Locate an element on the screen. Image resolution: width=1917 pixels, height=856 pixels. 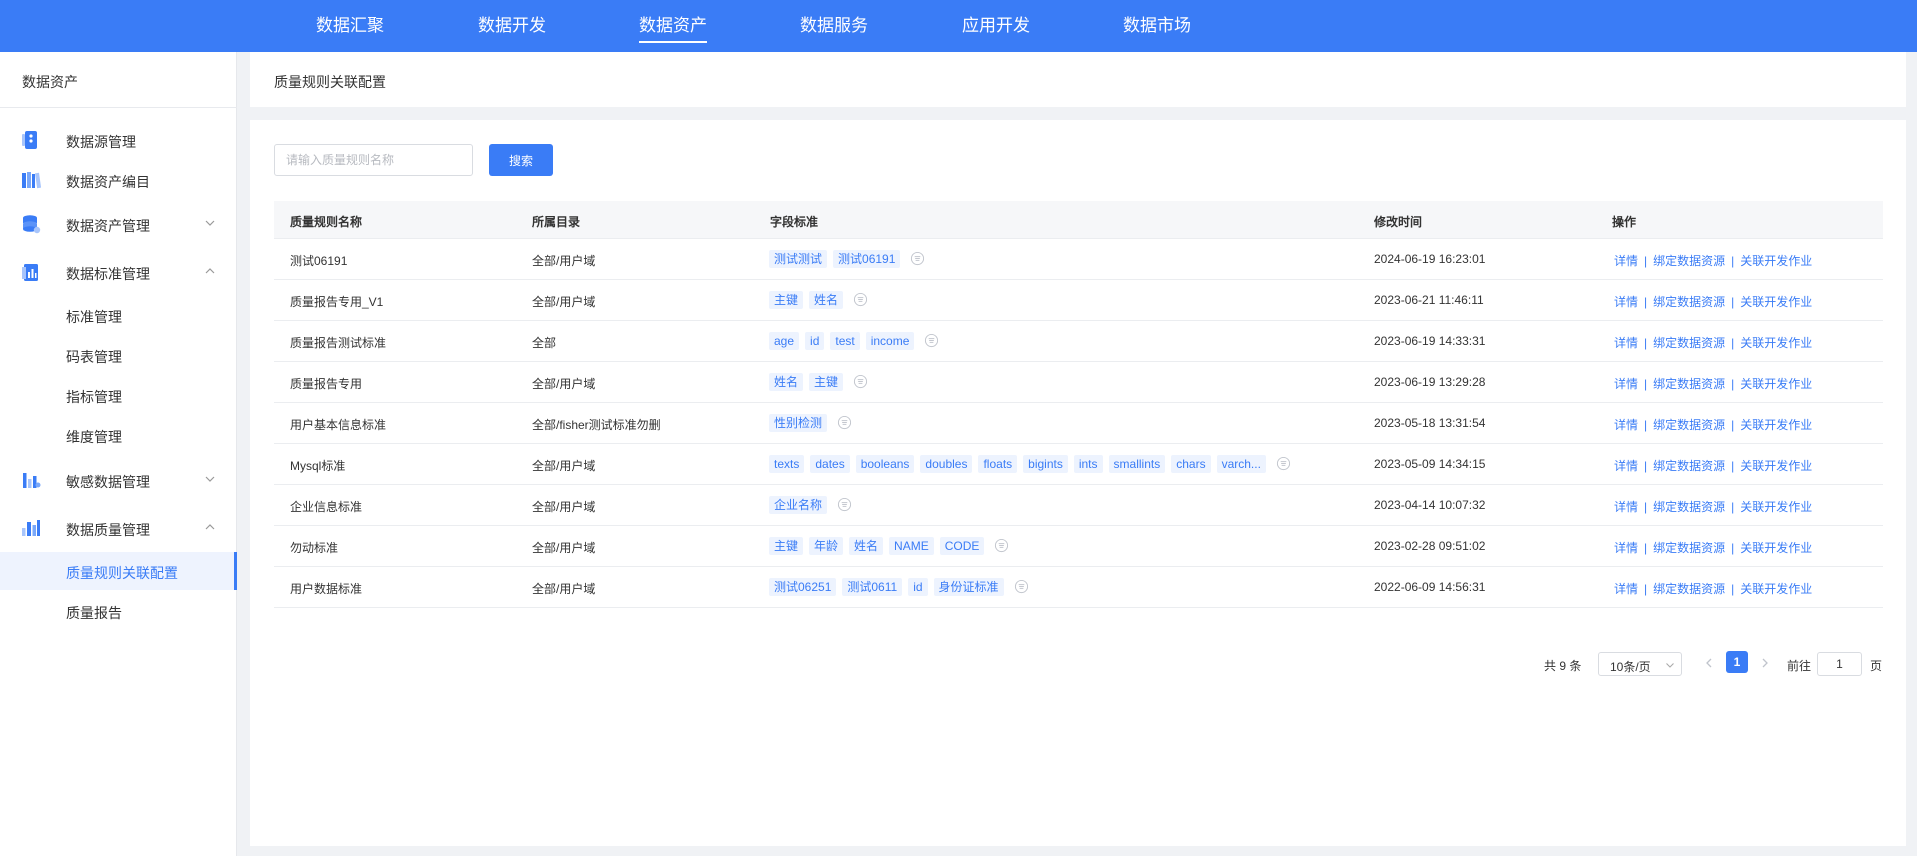
sidebar-subitem-dimension: 维度管理 is located at coordinates (118, 435).